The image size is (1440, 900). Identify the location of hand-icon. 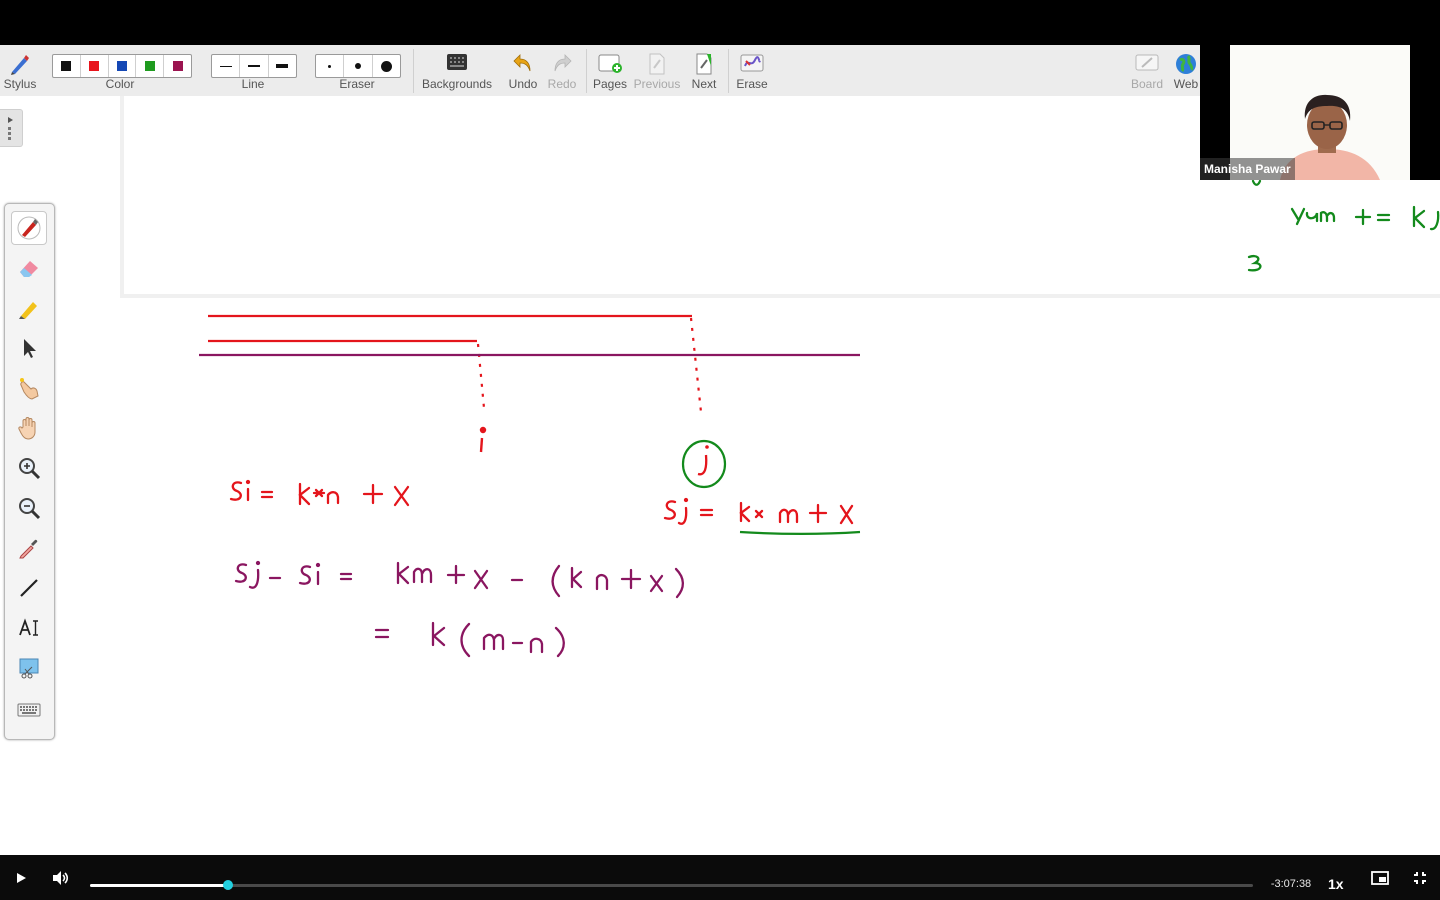
(27, 428).